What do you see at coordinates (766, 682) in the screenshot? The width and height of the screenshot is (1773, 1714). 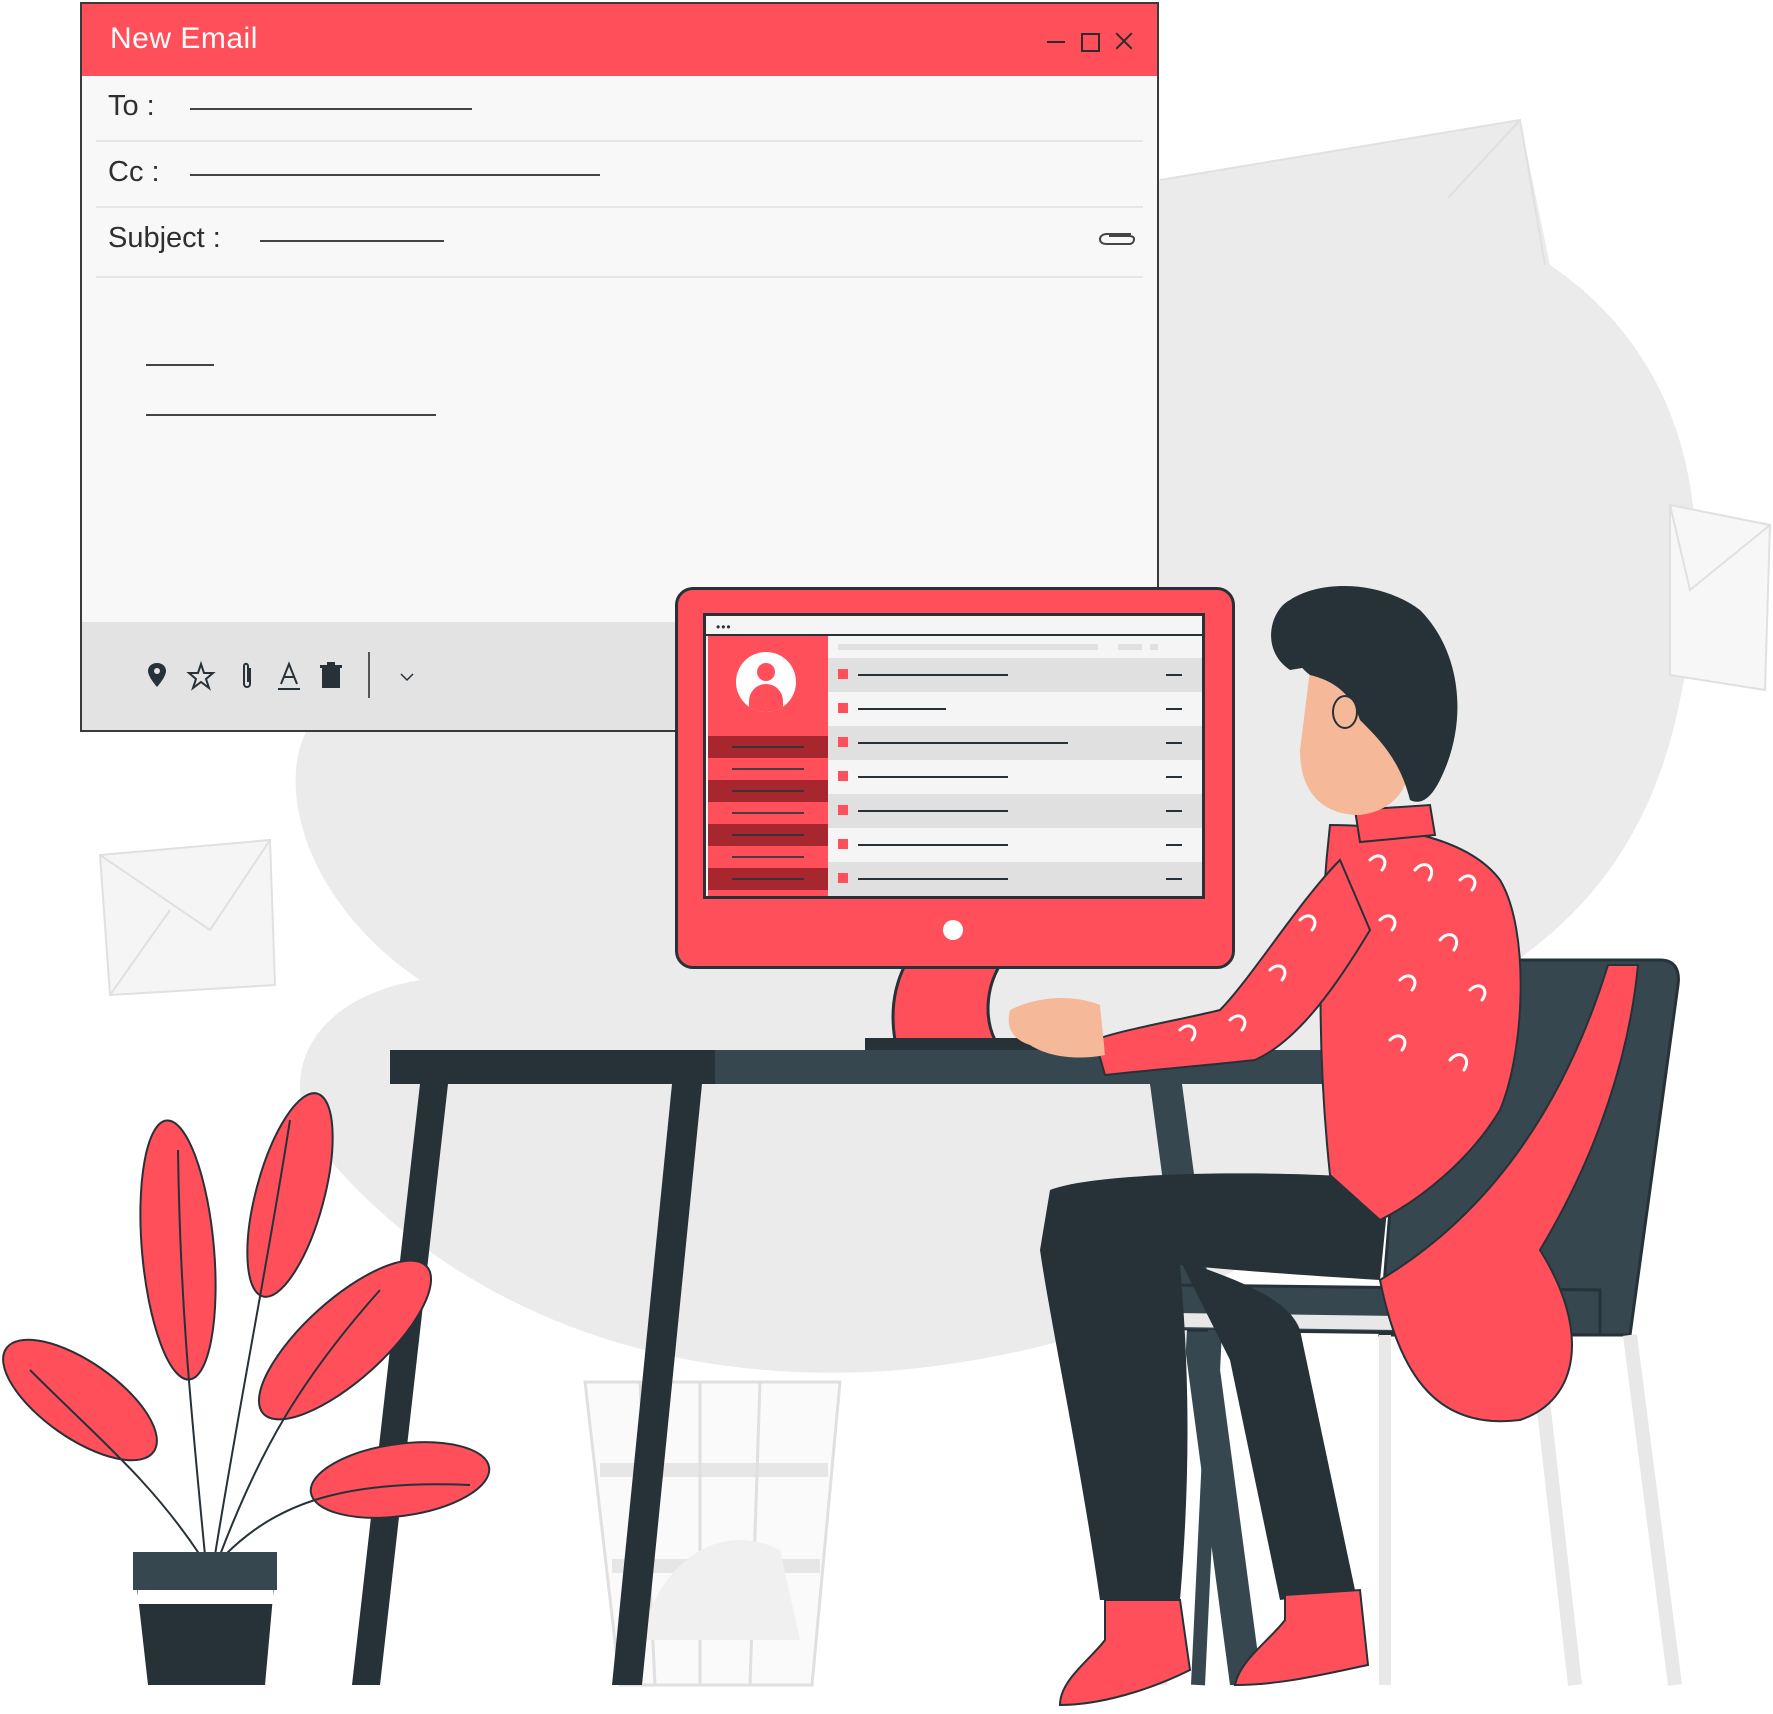 I see `user-avatar-icon` at bounding box center [766, 682].